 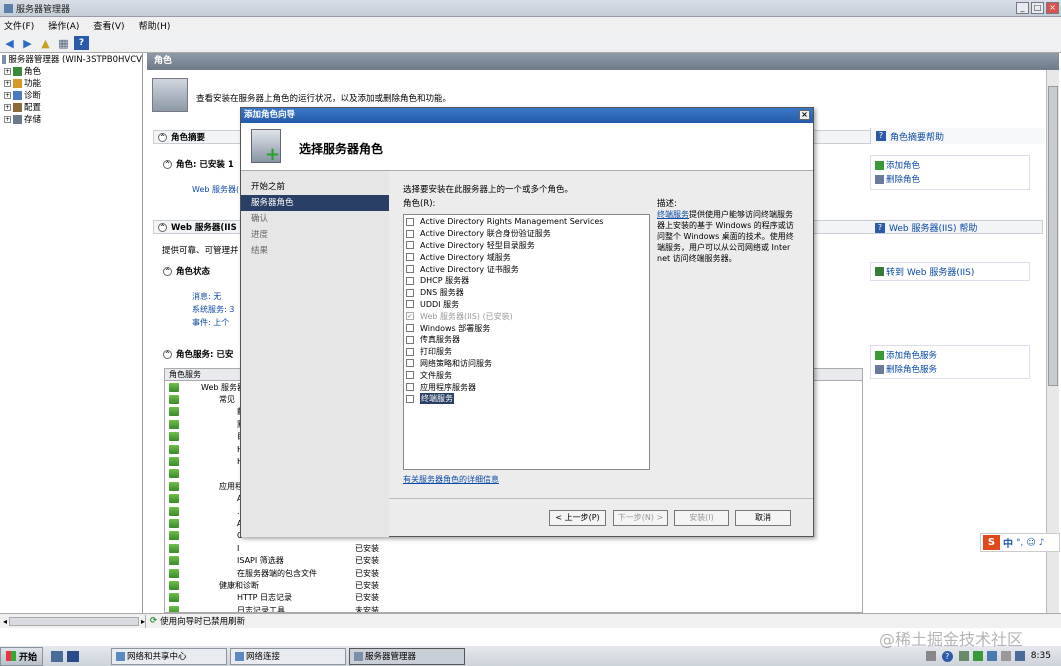 What do you see at coordinates (577, 518) in the screenshot?
I see `back-button: < 上一步(P)` at bounding box center [577, 518].